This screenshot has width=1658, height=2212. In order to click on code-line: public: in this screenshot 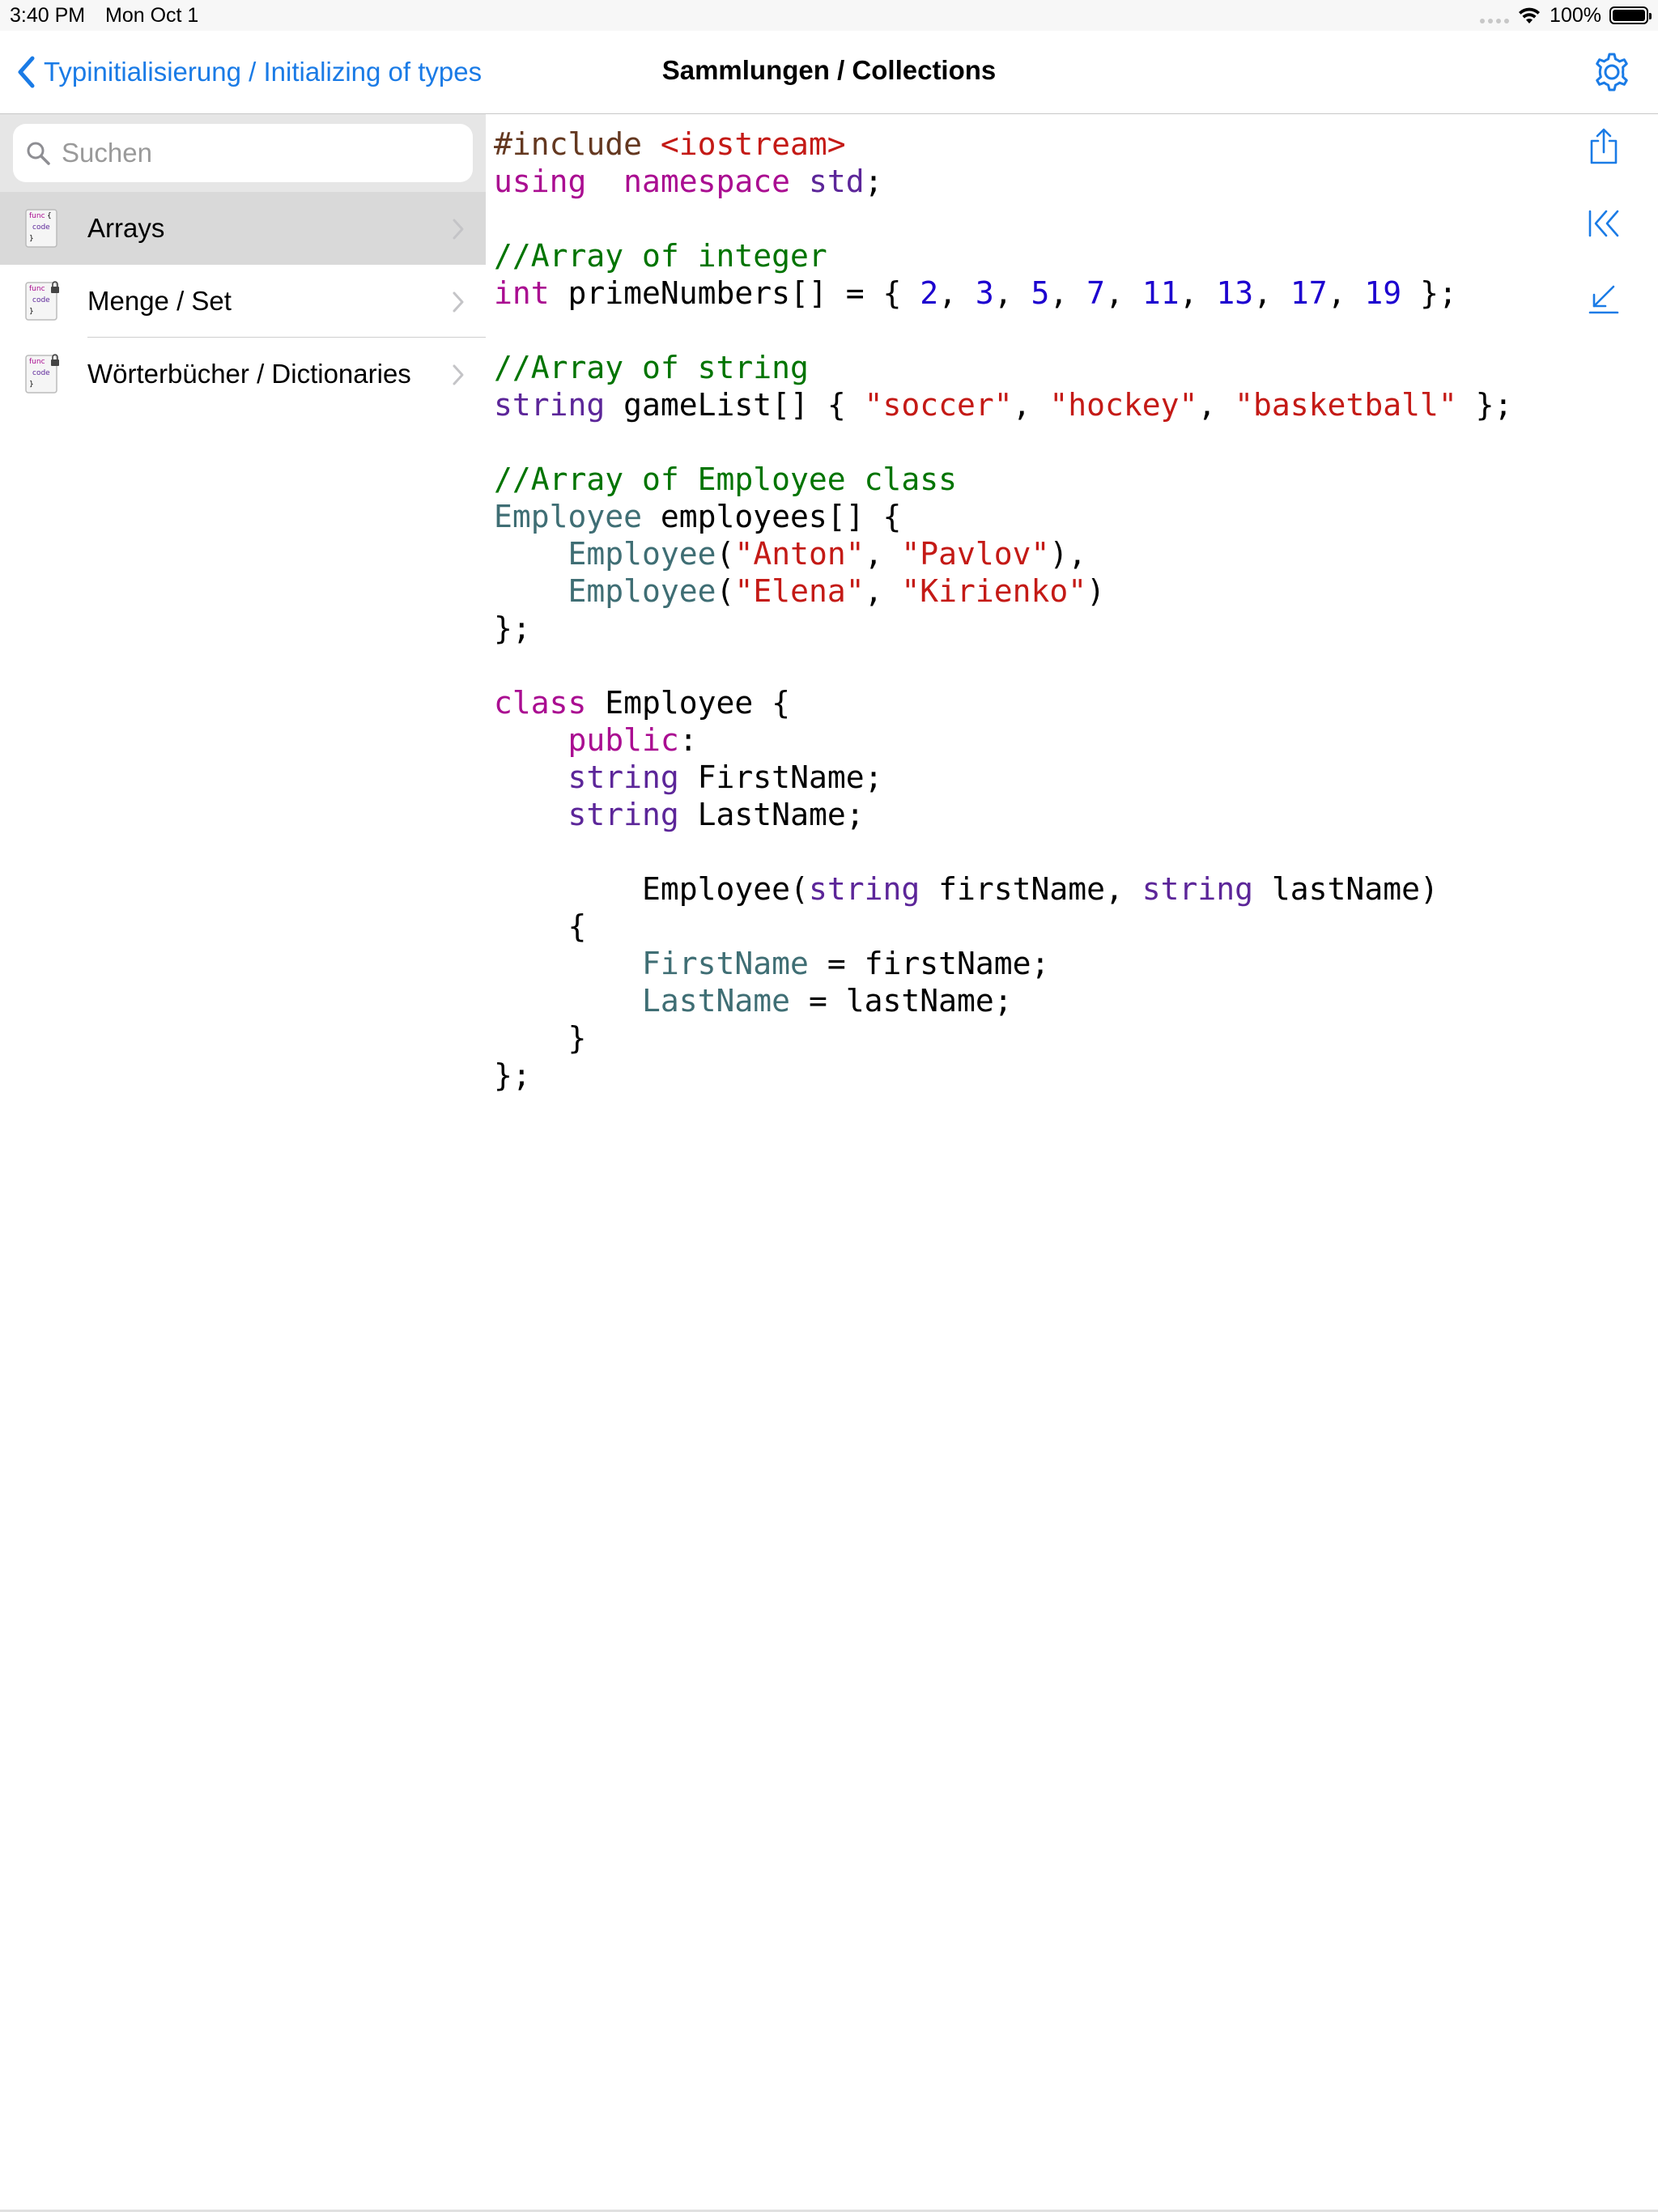, I will do `click(1028, 740)`.